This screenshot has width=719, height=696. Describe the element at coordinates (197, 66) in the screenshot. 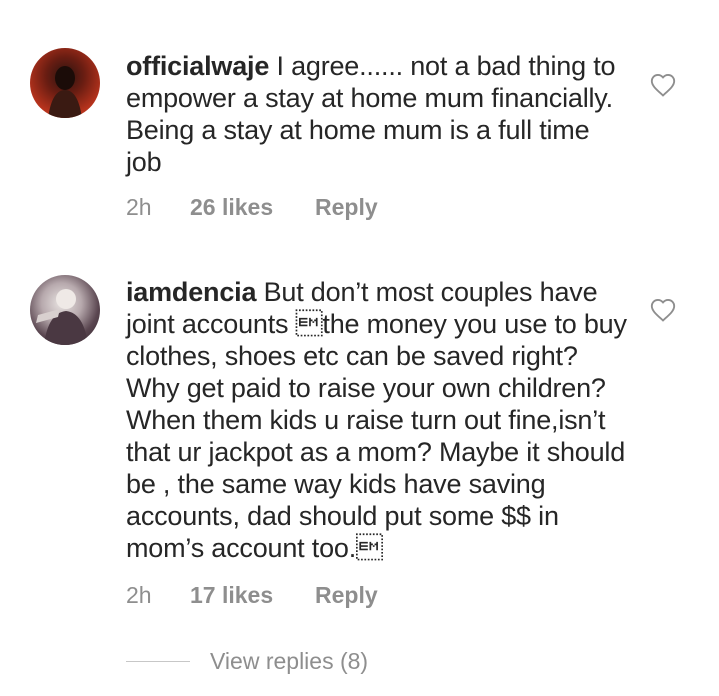

I see `comment-username: officialwaje` at that location.